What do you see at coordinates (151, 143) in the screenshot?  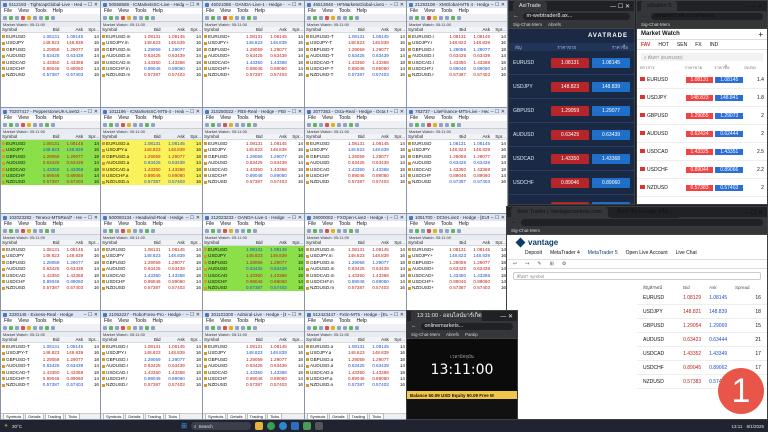 I see `quote-row: EURUSD.a 1.08131 1.08145 14` at bounding box center [151, 143].